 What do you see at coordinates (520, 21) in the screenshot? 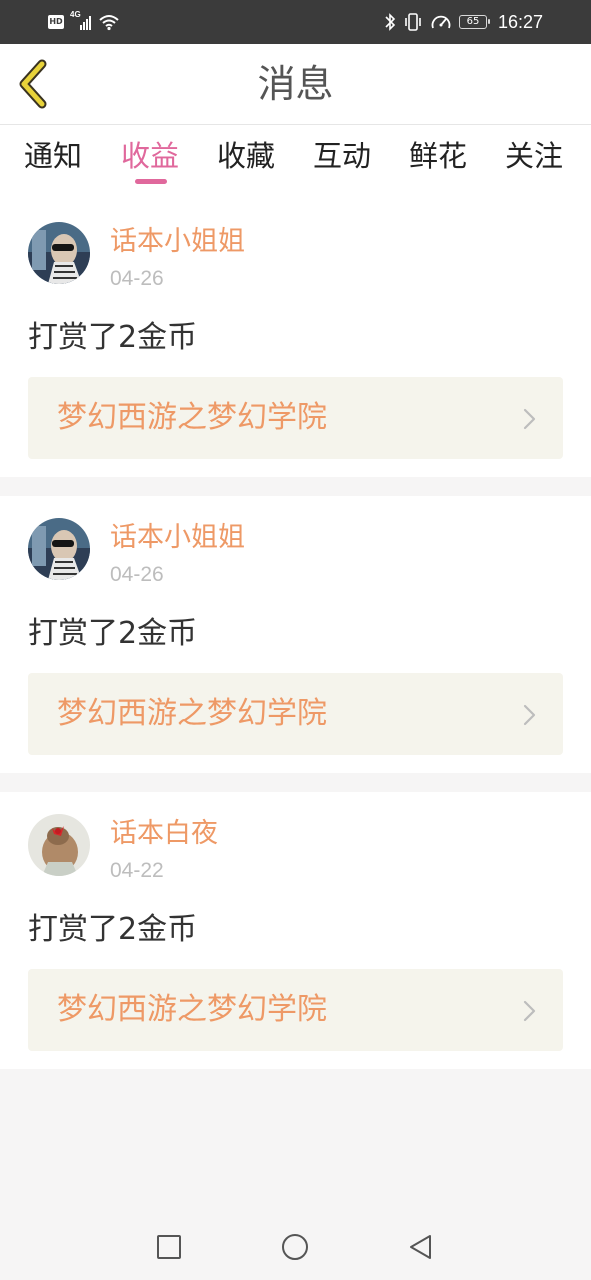
I see `status-time: 16:27` at bounding box center [520, 21].